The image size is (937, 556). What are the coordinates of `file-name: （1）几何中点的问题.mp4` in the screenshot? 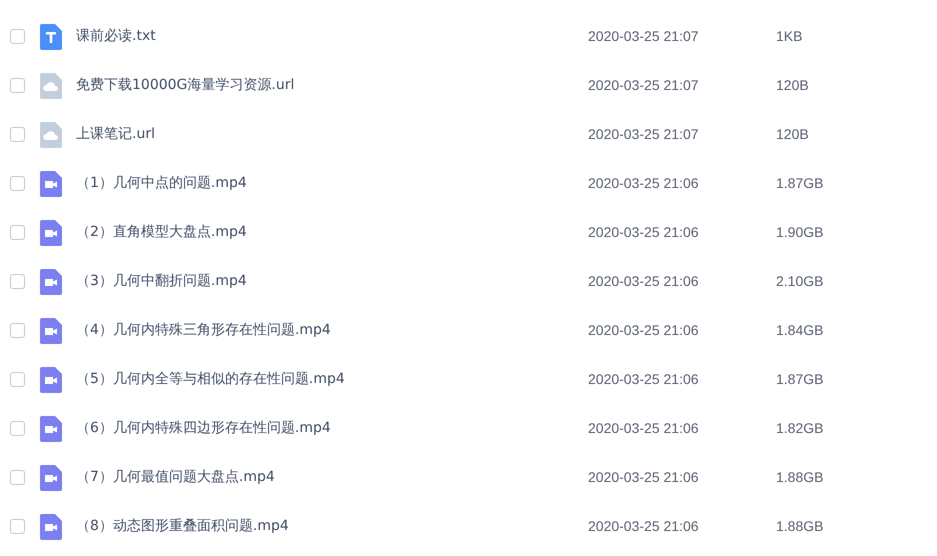 It's located at (326, 183).